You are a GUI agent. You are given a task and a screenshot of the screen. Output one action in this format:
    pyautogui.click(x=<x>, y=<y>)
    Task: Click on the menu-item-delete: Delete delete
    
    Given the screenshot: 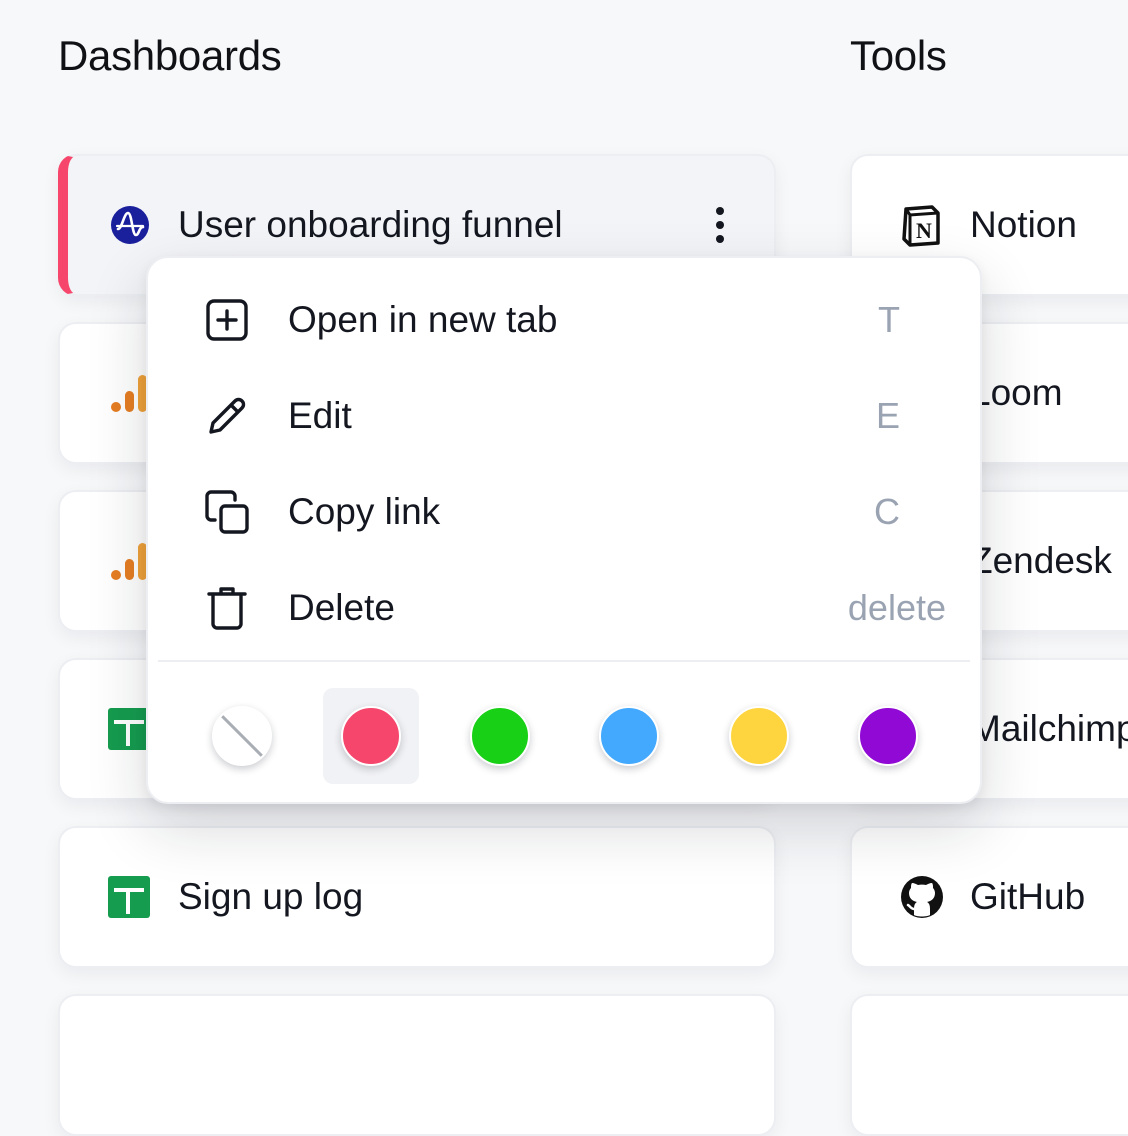 What is the action you would take?
    pyautogui.click(x=573, y=608)
    